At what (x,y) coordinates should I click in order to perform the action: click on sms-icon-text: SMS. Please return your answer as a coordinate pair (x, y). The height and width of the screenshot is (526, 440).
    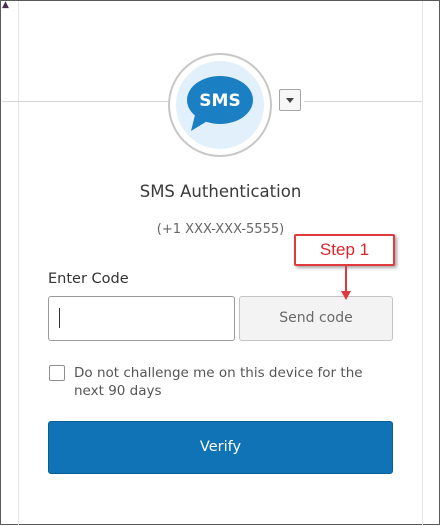
    Looking at the image, I should click on (219, 101).